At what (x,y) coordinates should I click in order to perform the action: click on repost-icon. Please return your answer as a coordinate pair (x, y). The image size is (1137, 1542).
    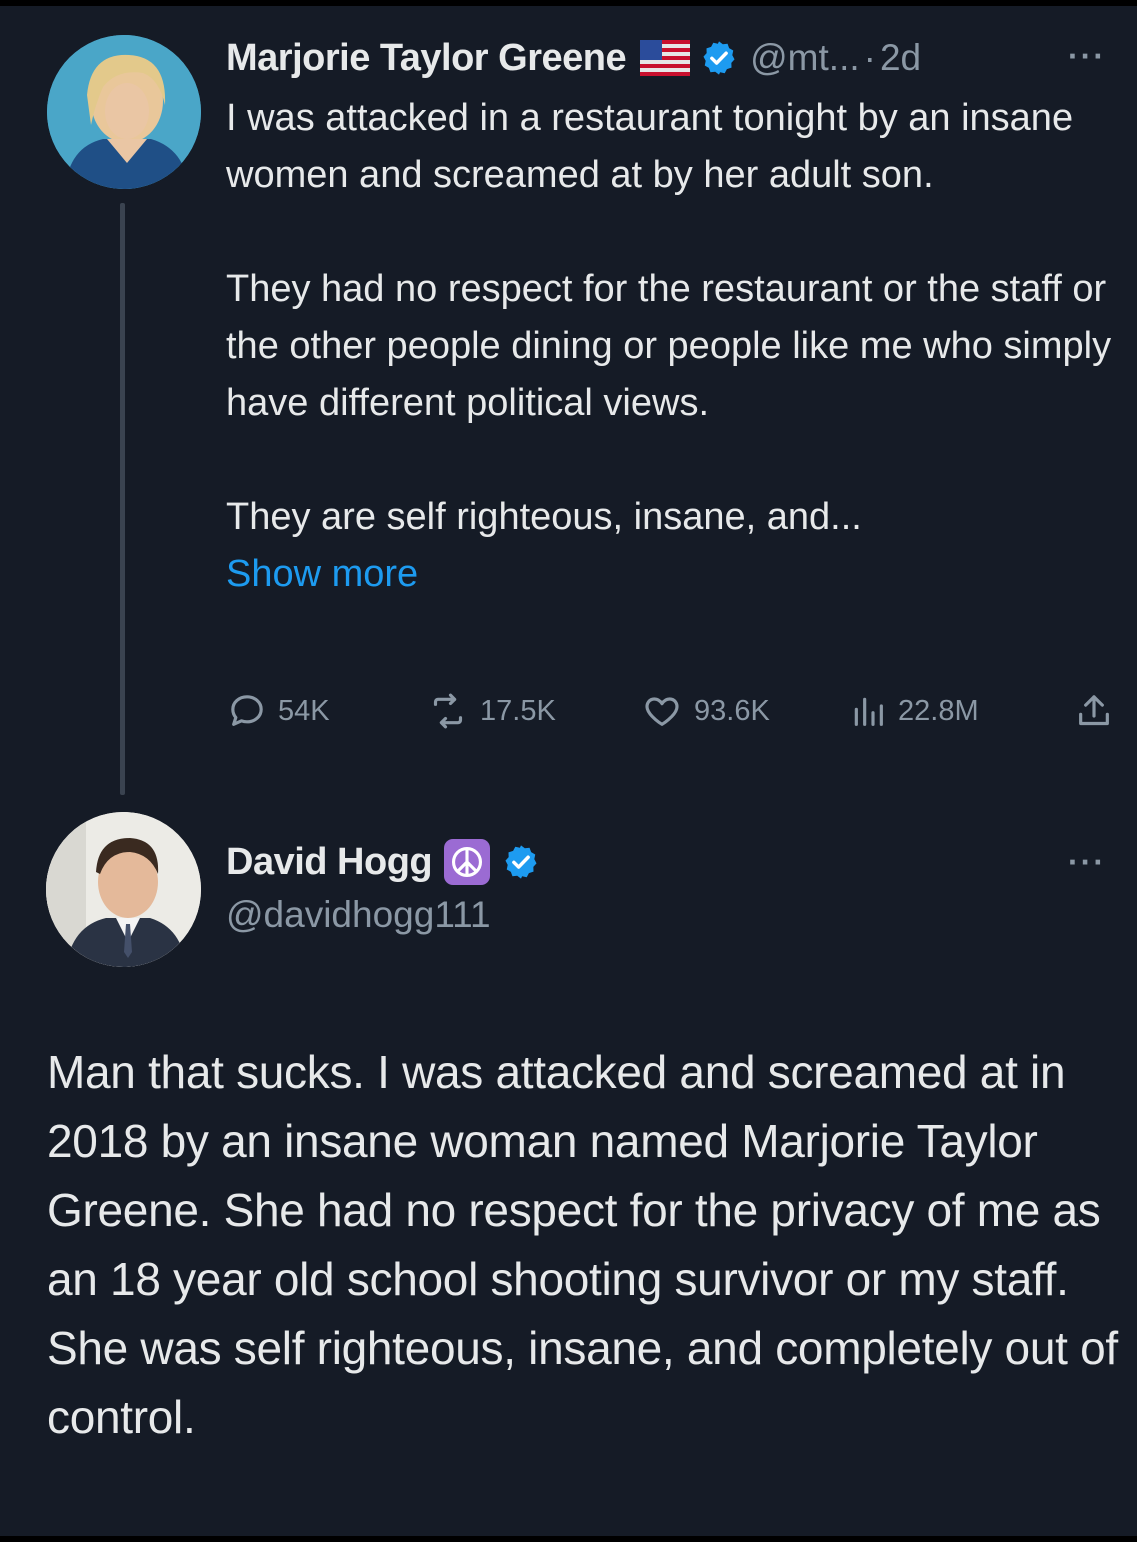
    Looking at the image, I should click on (448, 711).